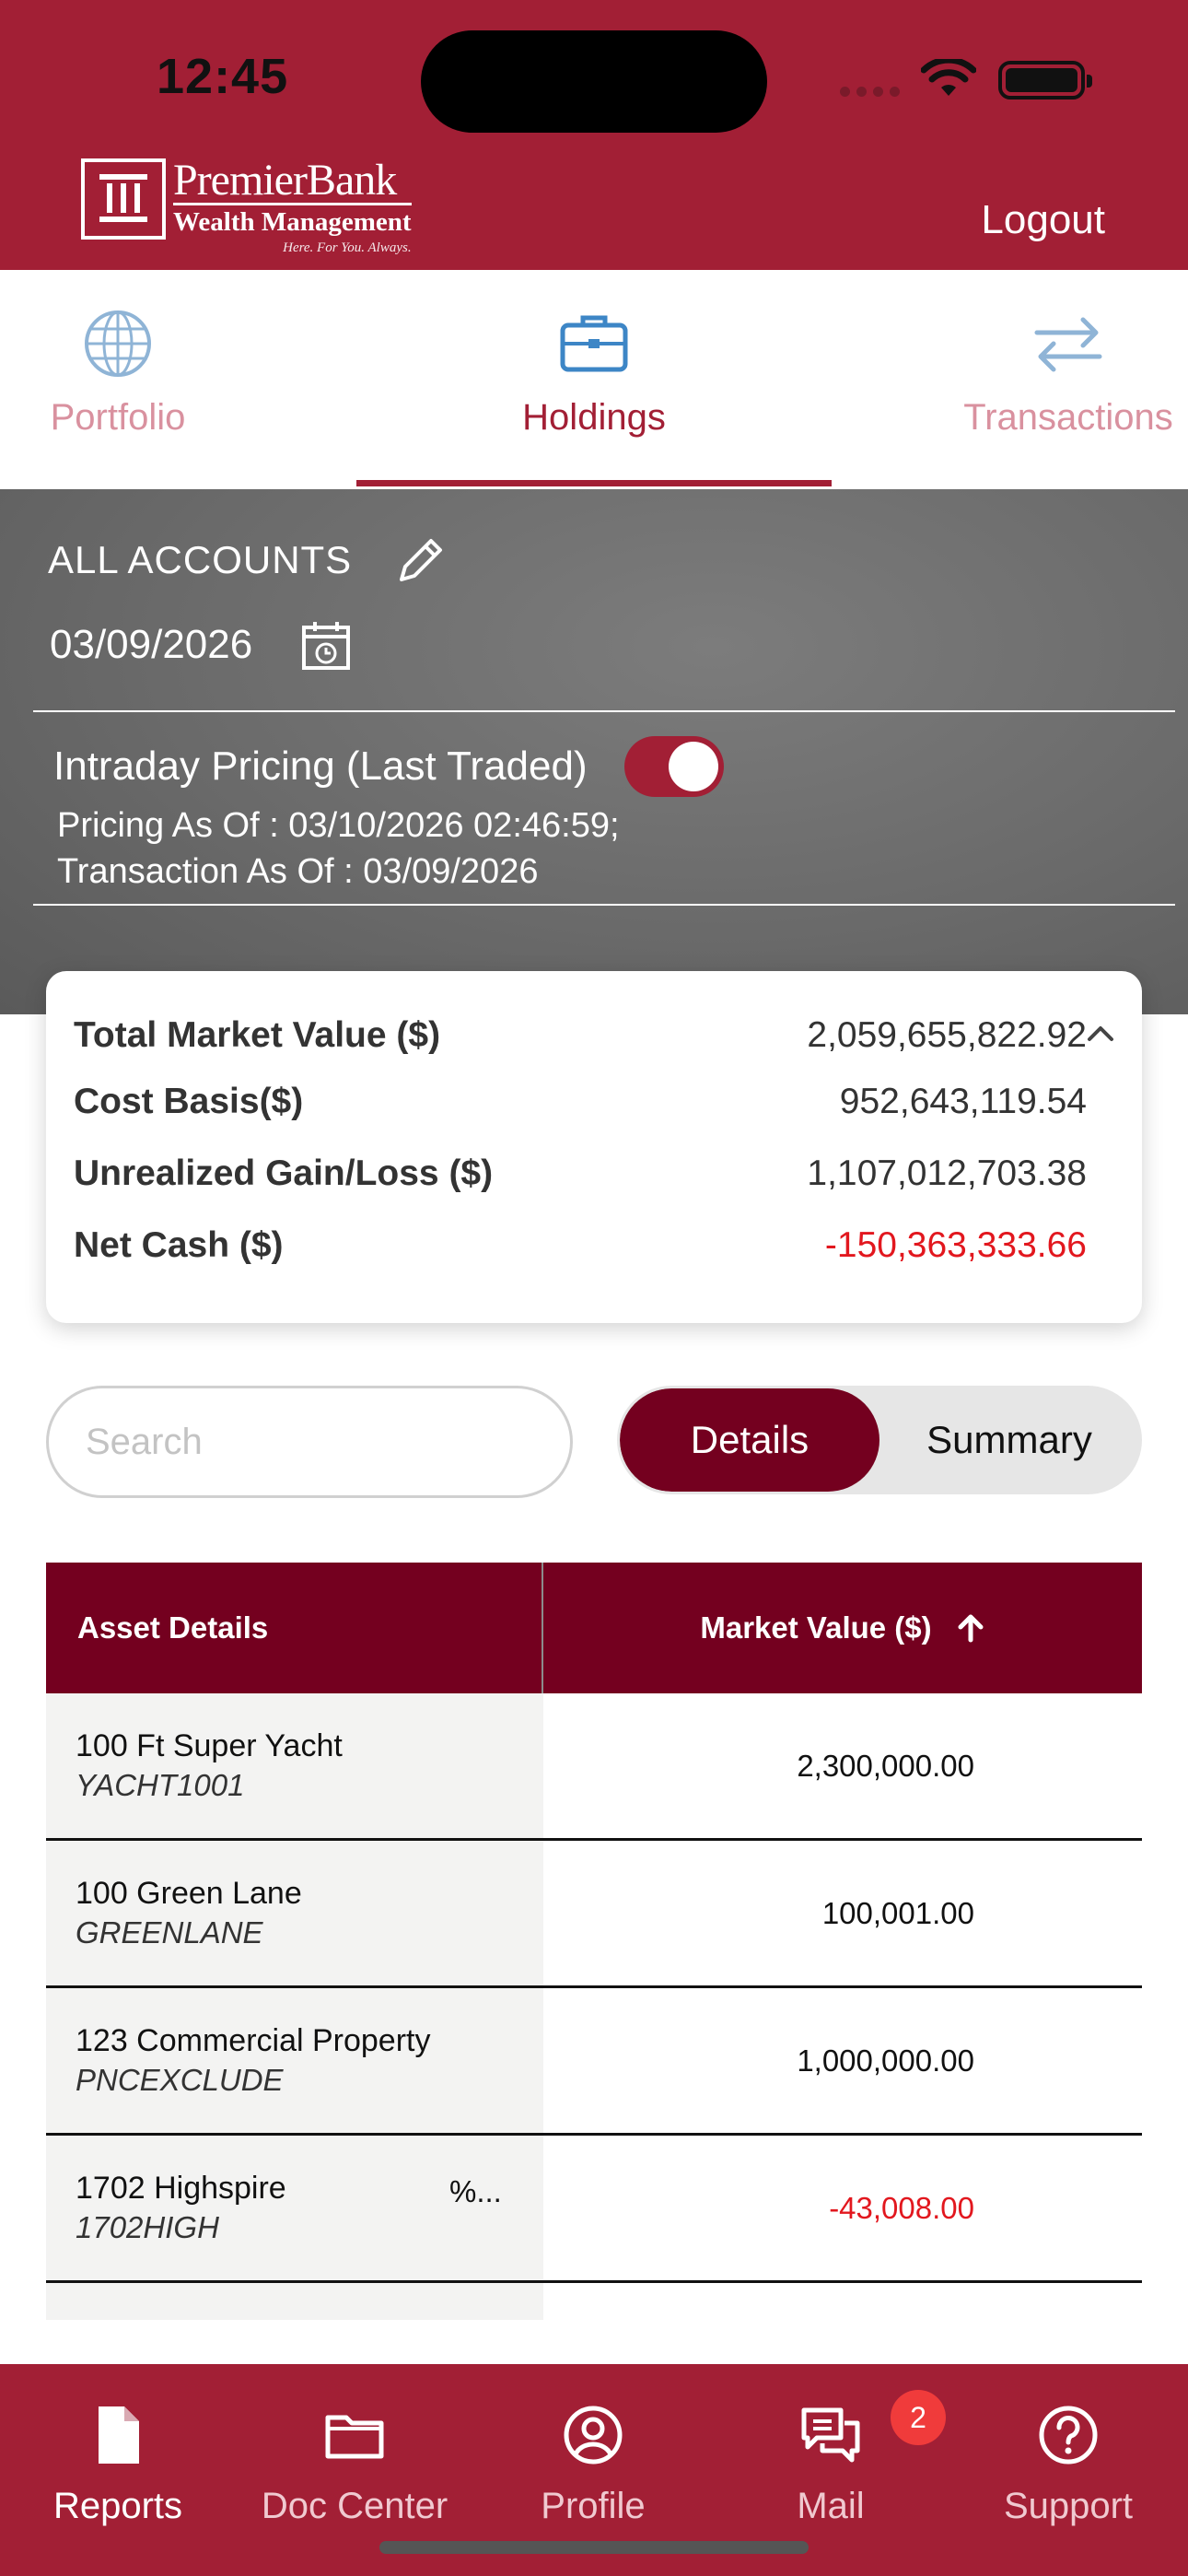  Describe the element at coordinates (886, 2060) in the screenshot. I see `market-value: 1,000,000.00` at that location.